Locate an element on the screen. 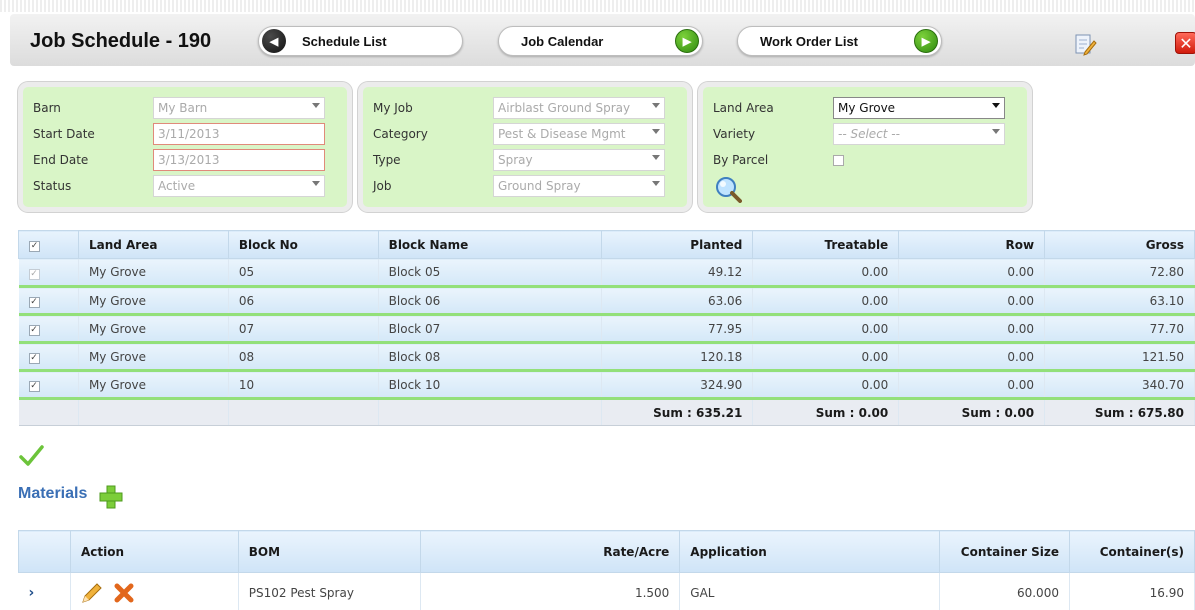 The height and width of the screenshot is (610, 1195). top-border-strip is located at coordinates (597, 6).